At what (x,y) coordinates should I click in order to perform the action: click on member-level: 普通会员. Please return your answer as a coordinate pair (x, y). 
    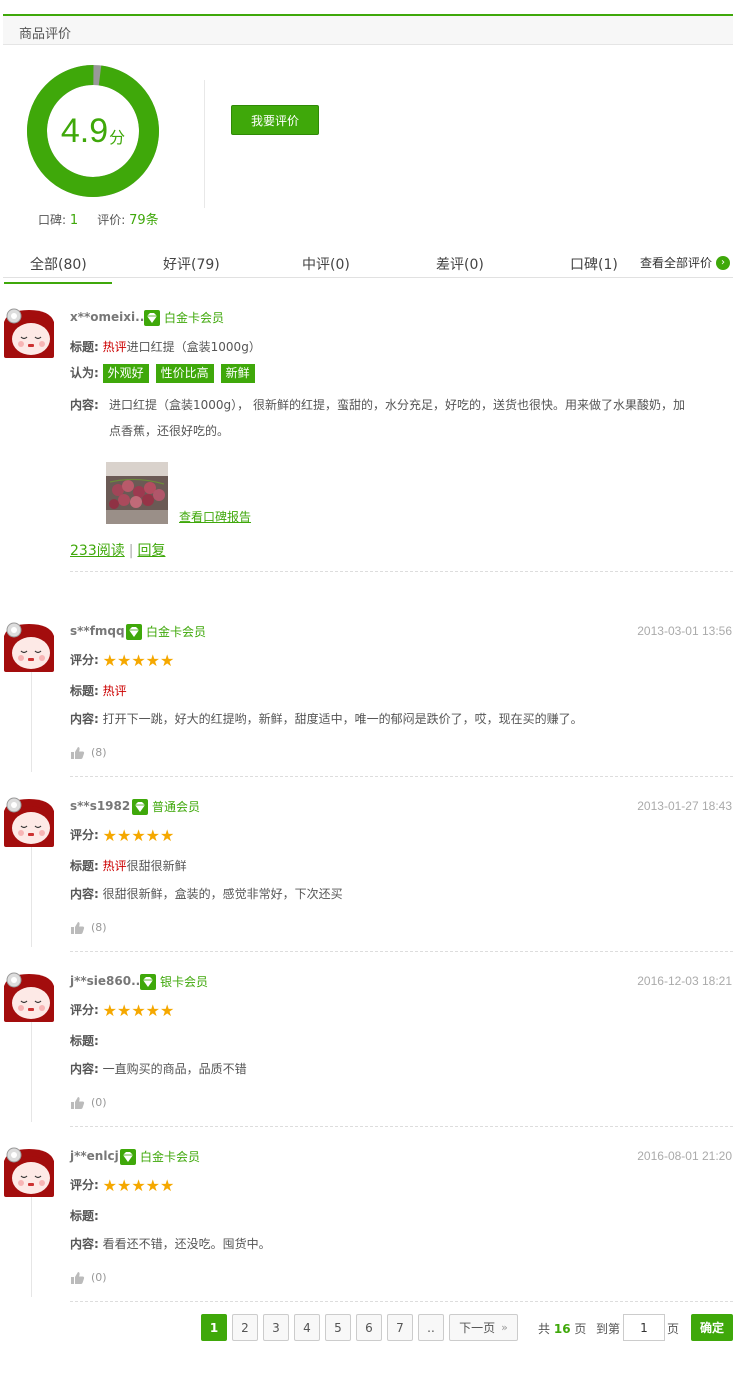
    Looking at the image, I should click on (176, 807).